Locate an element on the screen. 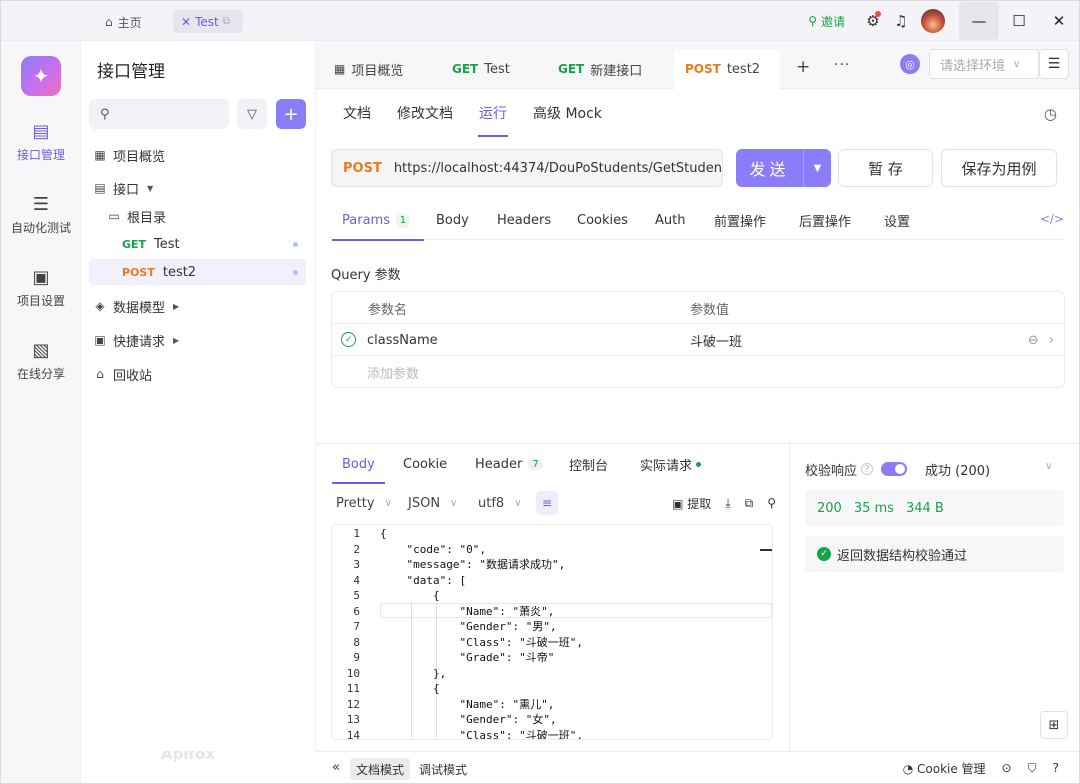  check-icon: ✓ is located at coordinates (348, 339).